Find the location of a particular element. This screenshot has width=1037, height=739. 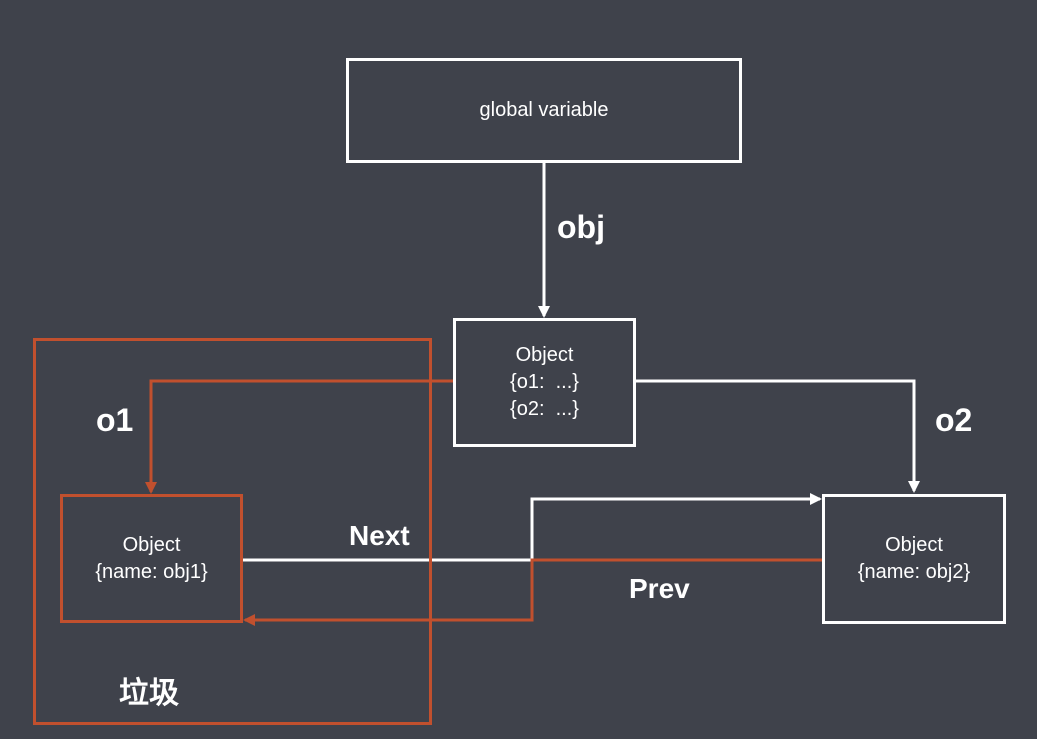

edge-label-prev: Prev is located at coordinates (659, 588).